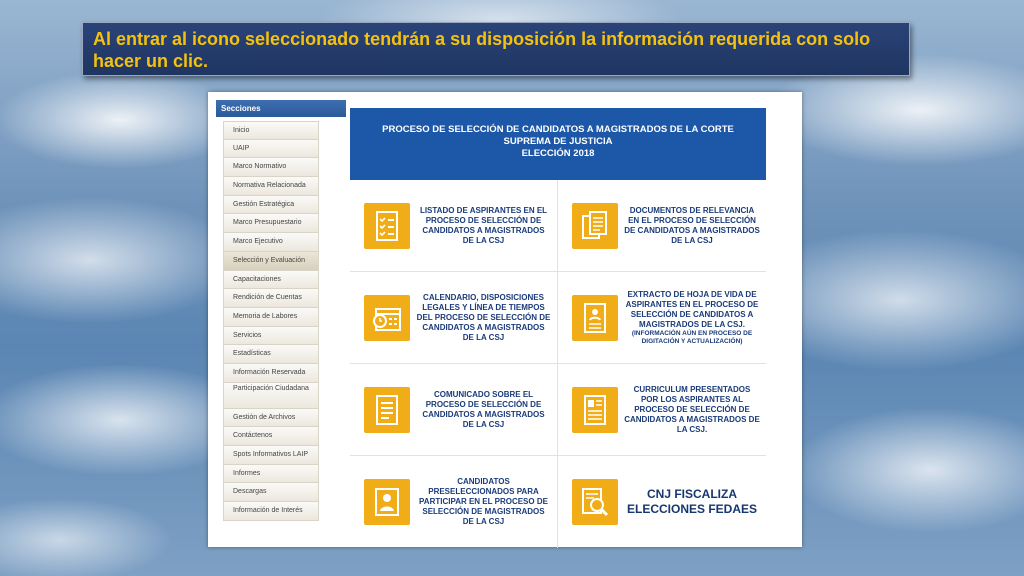 The width and height of the screenshot is (1024, 576). Describe the element at coordinates (271, 474) in the screenshot. I see `sidebar-item-informes: Informes` at that location.